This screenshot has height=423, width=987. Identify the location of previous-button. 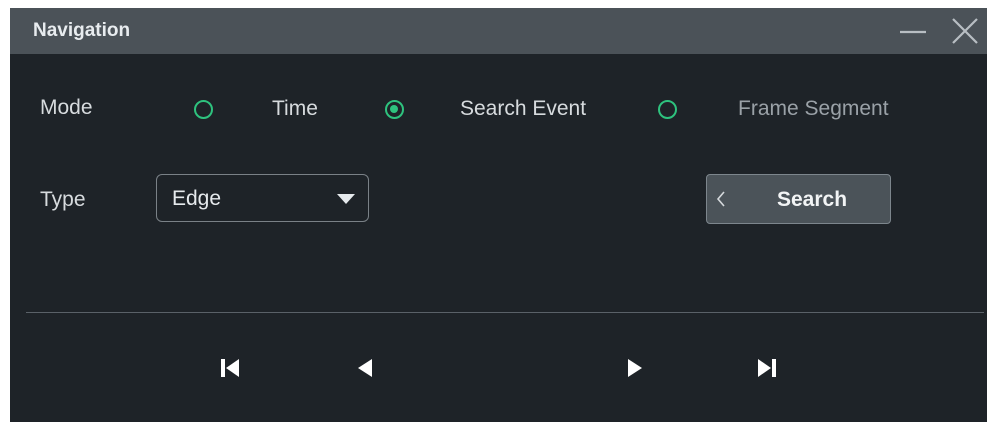
(366, 368).